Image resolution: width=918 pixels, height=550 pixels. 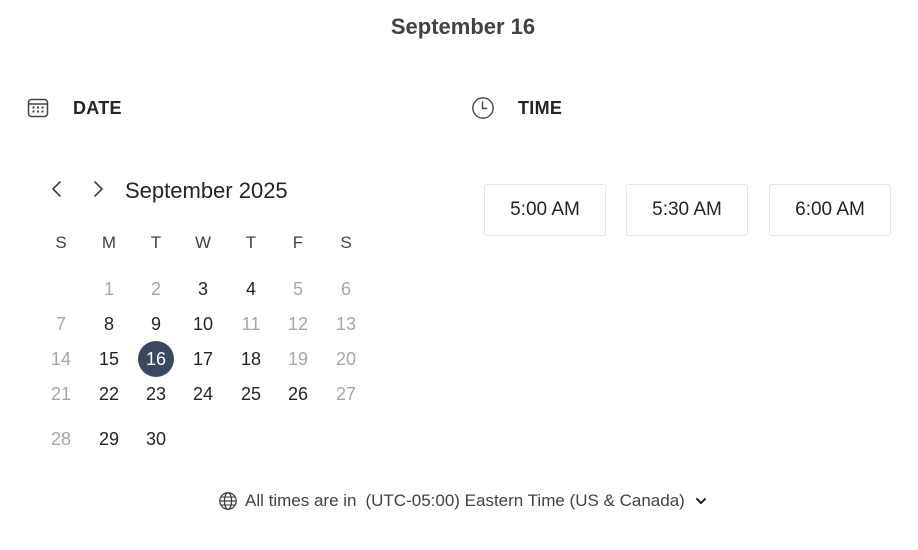 What do you see at coordinates (109, 242) in the screenshot?
I see `weekday-header: M` at bounding box center [109, 242].